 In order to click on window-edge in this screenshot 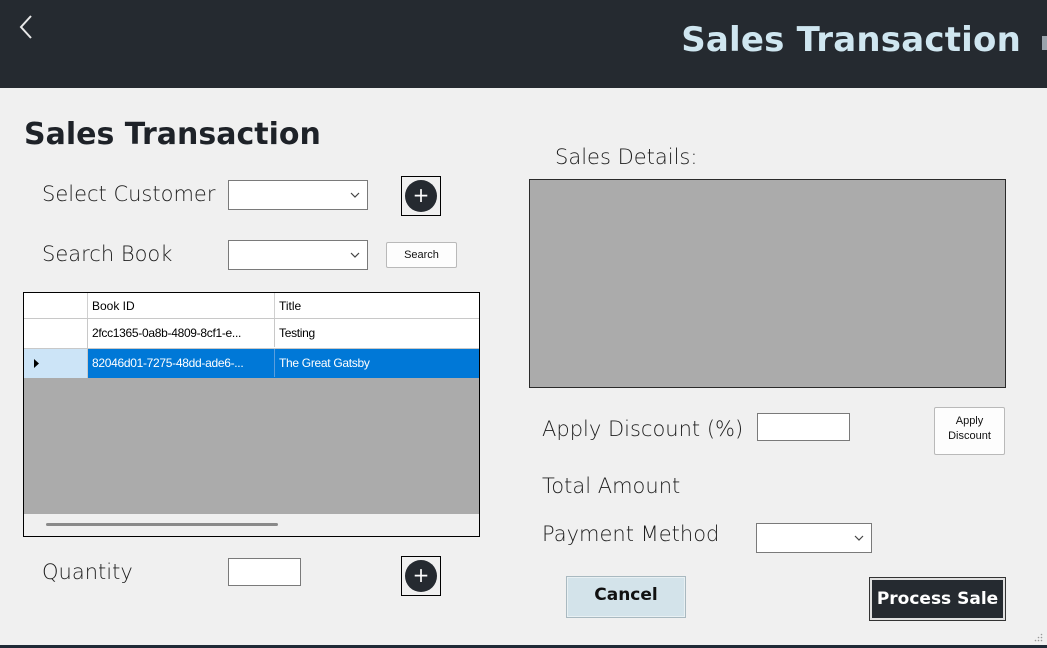, I will do `click(1044, 43)`.